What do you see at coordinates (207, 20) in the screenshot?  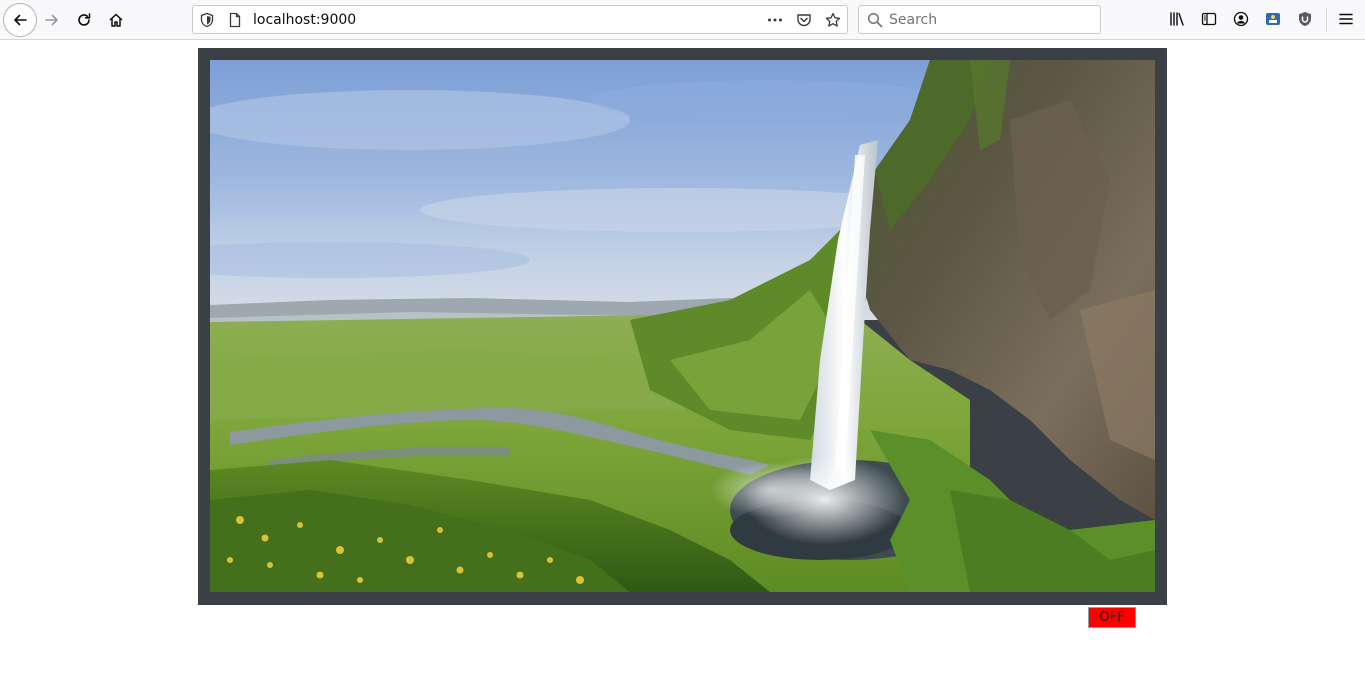 I see `tracking-shield-icon` at bounding box center [207, 20].